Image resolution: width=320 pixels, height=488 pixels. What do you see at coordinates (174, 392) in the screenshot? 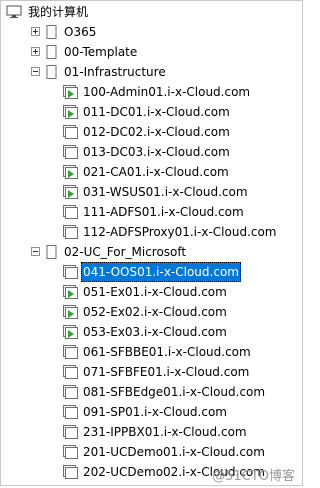
I see `tree-vm-label: 081-SFBEdge01.i-x-Cloud.com` at bounding box center [174, 392].